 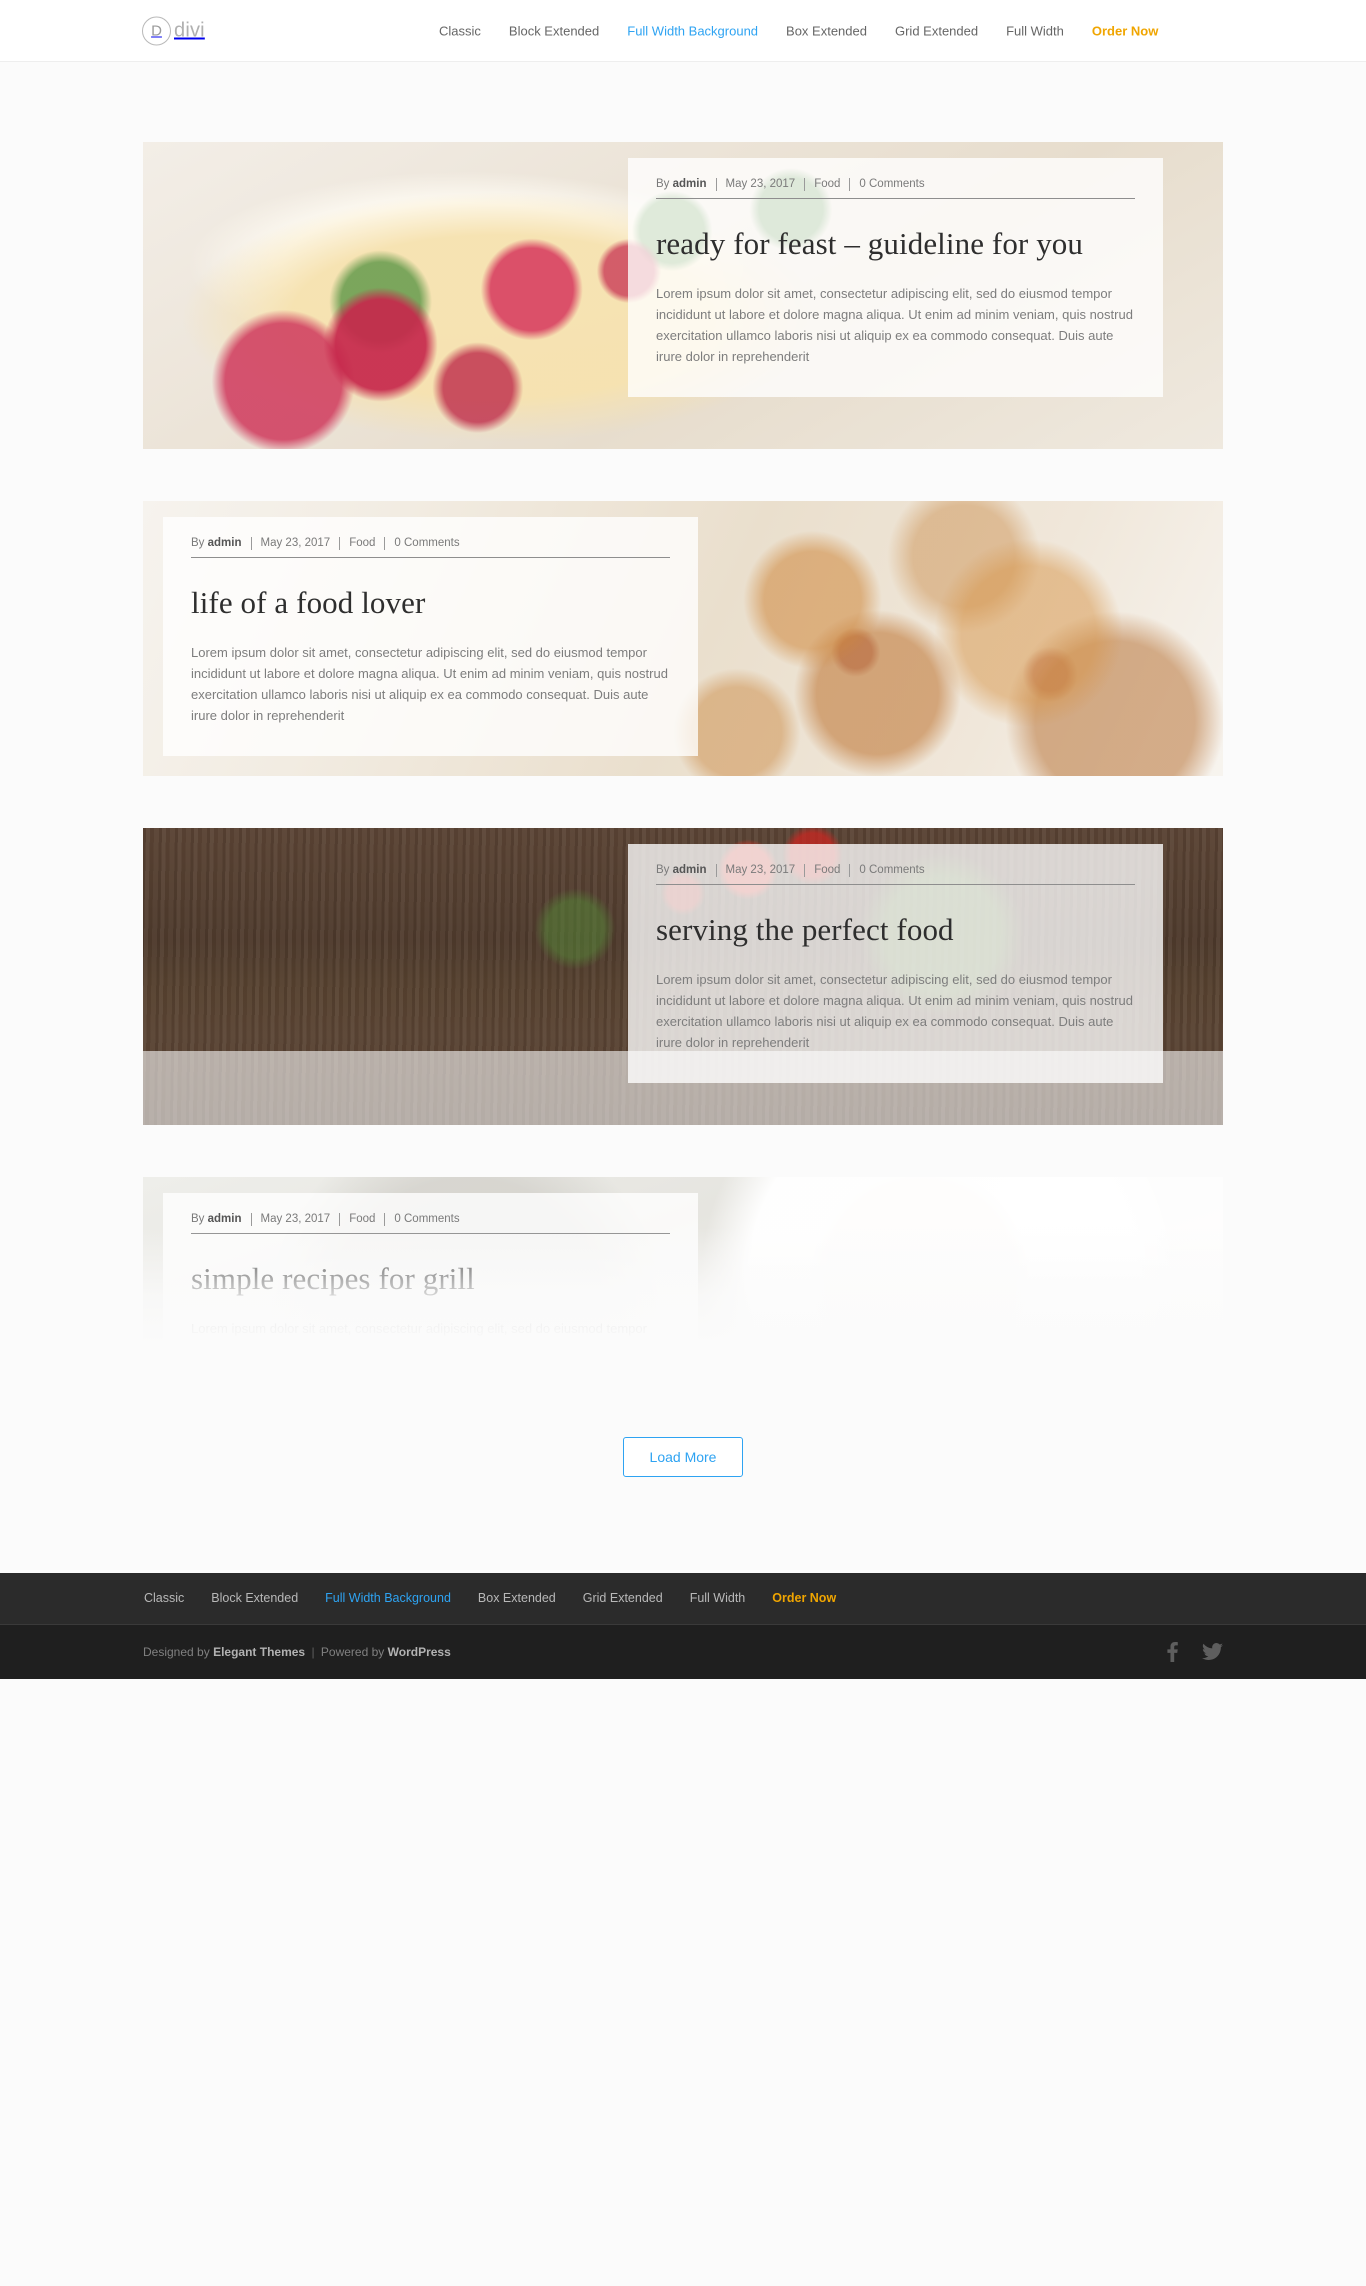 I want to click on nav-item-order-now: Order Now, so click(x=1125, y=30).